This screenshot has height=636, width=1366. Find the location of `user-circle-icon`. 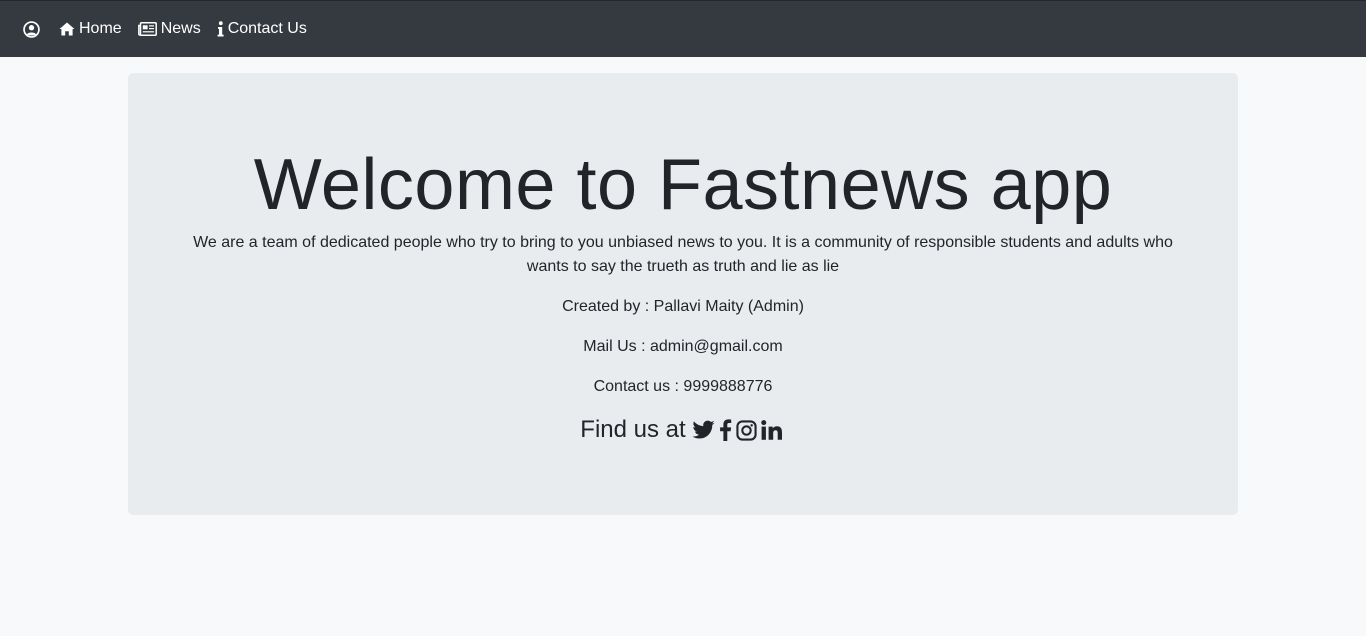

user-circle-icon is located at coordinates (31, 29).